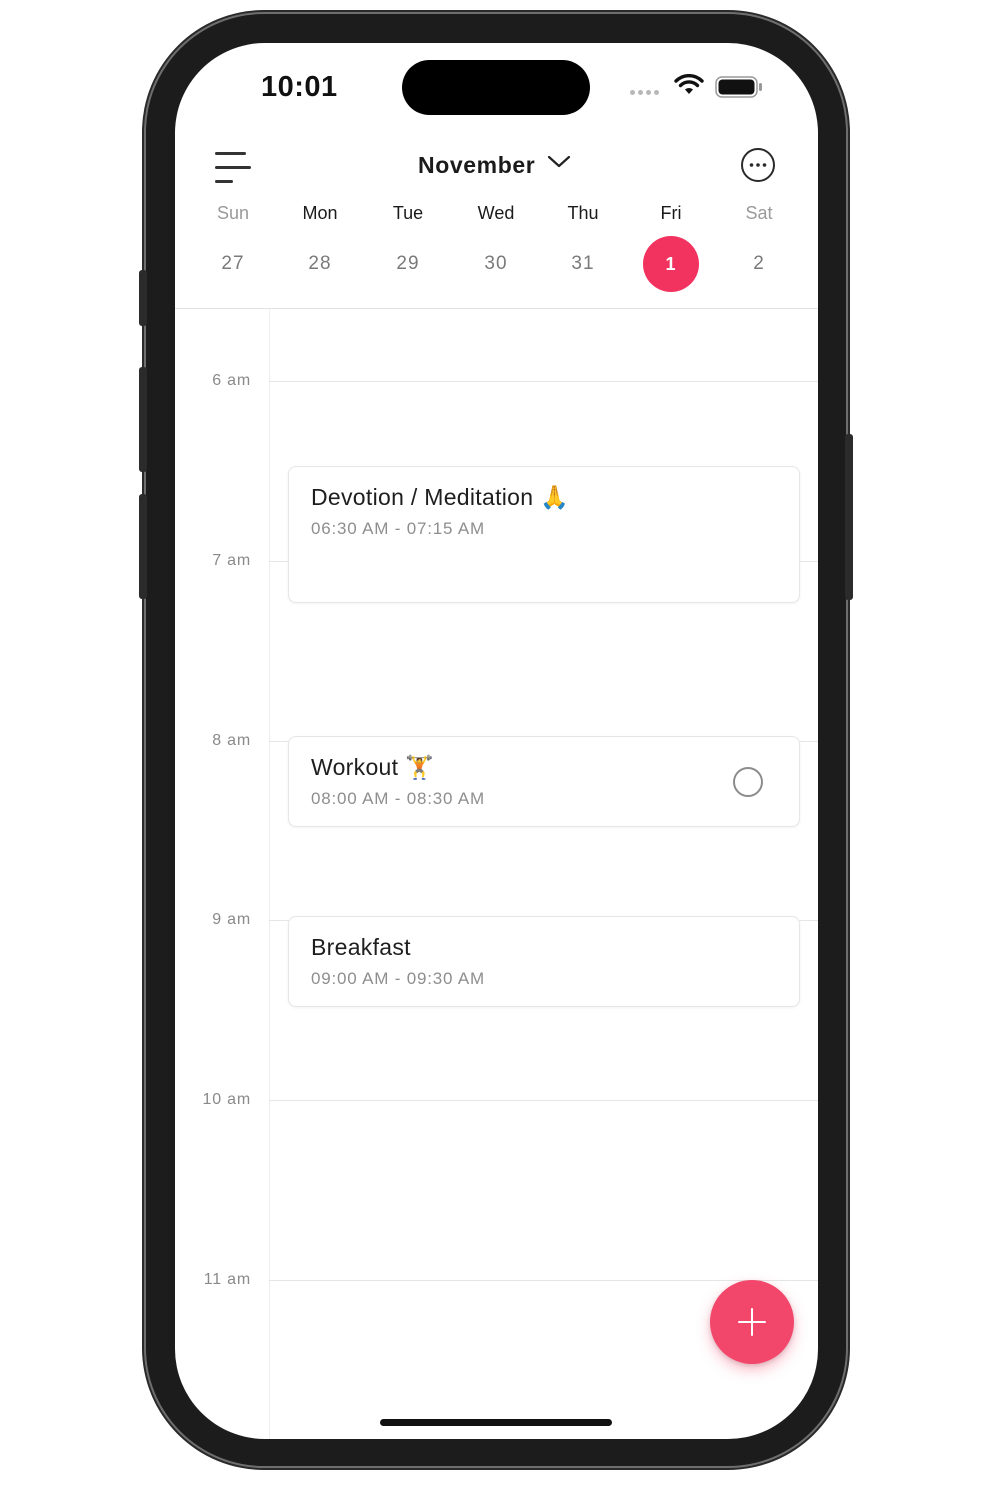  Describe the element at coordinates (559, 161) in the screenshot. I see `chevron-down-icon` at that location.